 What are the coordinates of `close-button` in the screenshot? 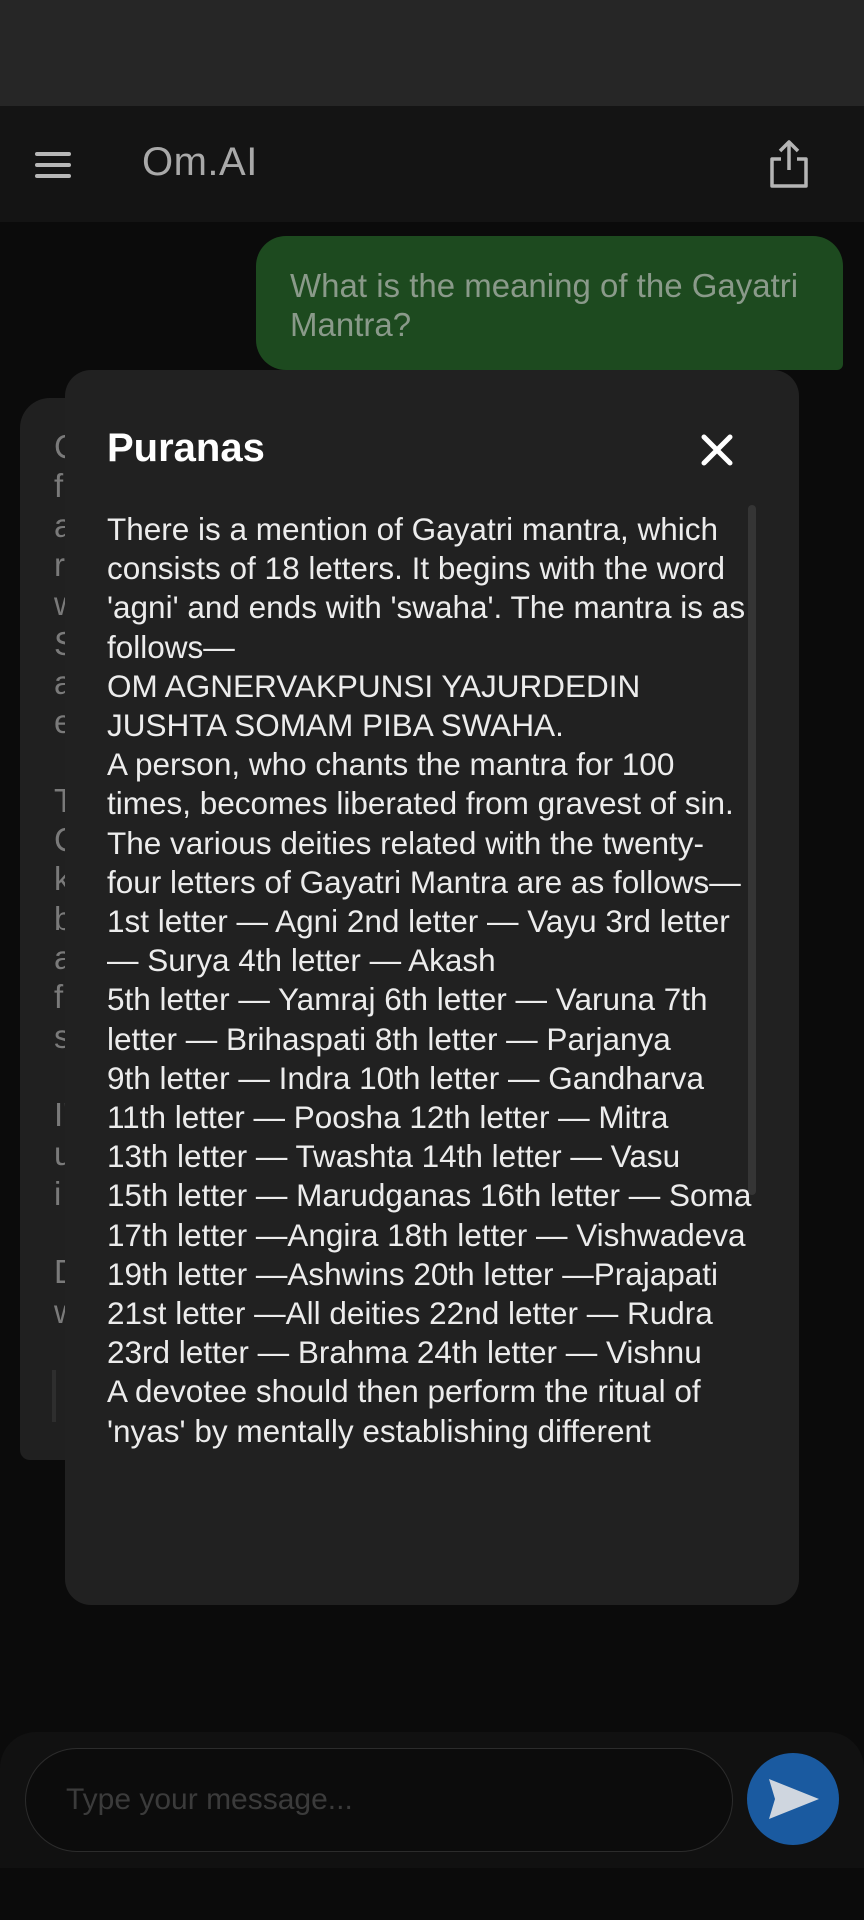 It's located at (717, 450).